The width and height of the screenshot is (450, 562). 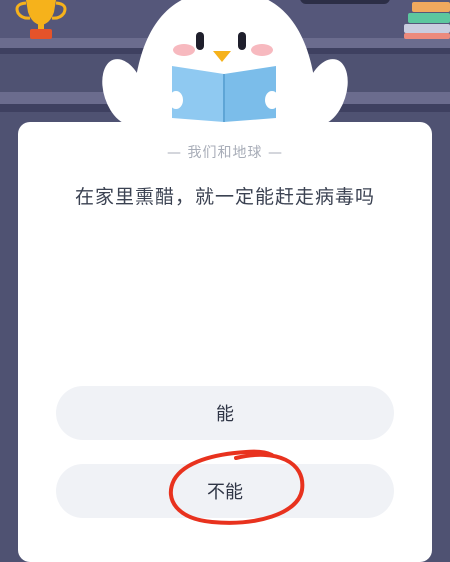 I want to click on option-button-no: 不能, so click(x=225, y=491).